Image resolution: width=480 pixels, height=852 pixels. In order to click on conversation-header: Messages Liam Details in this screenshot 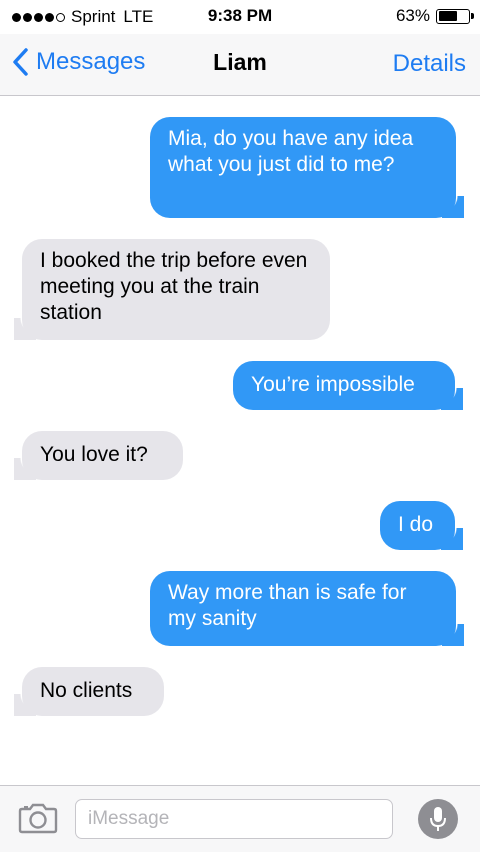, I will do `click(240, 65)`.